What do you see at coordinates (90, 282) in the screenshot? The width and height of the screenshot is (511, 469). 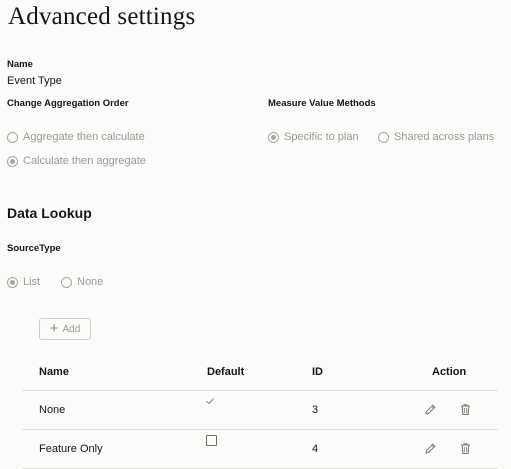 I see `radio-label: None` at bounding box center [90, 282].